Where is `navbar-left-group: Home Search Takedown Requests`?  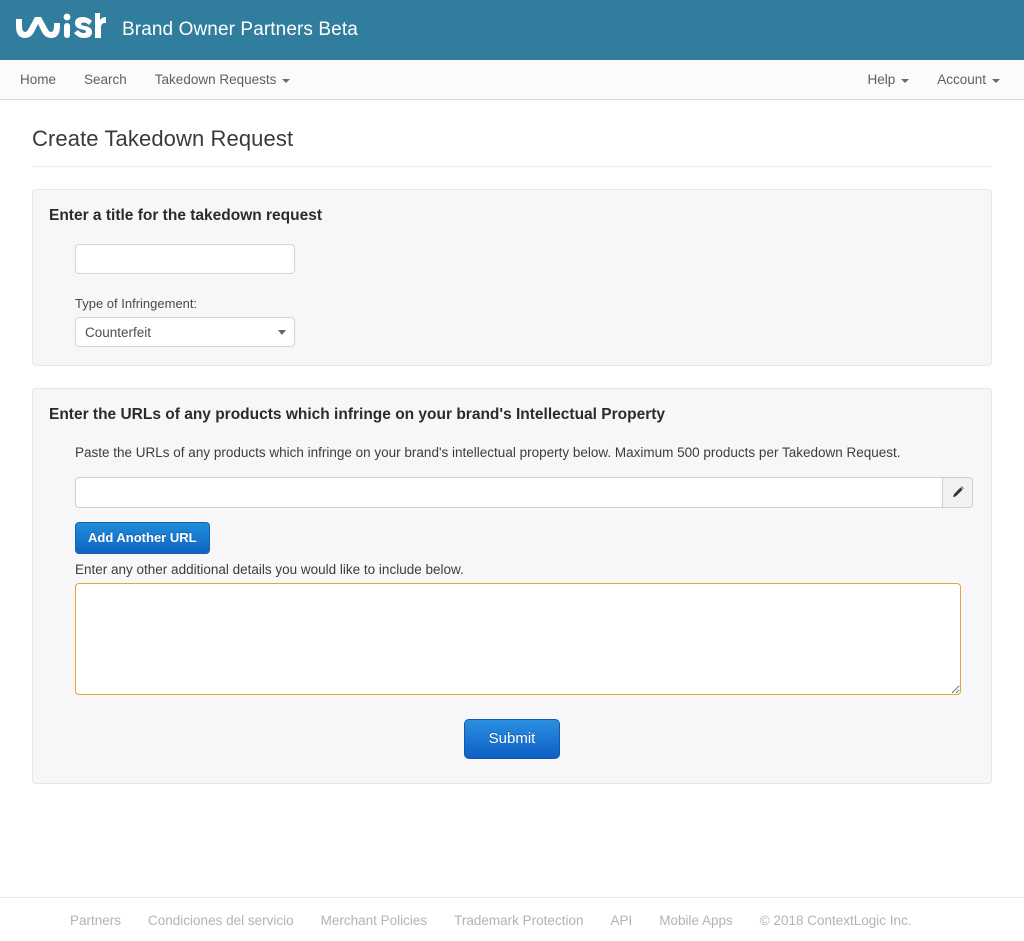 navbar-left-group: Home Search Takedown Requests is located at coordinates (152, 79).